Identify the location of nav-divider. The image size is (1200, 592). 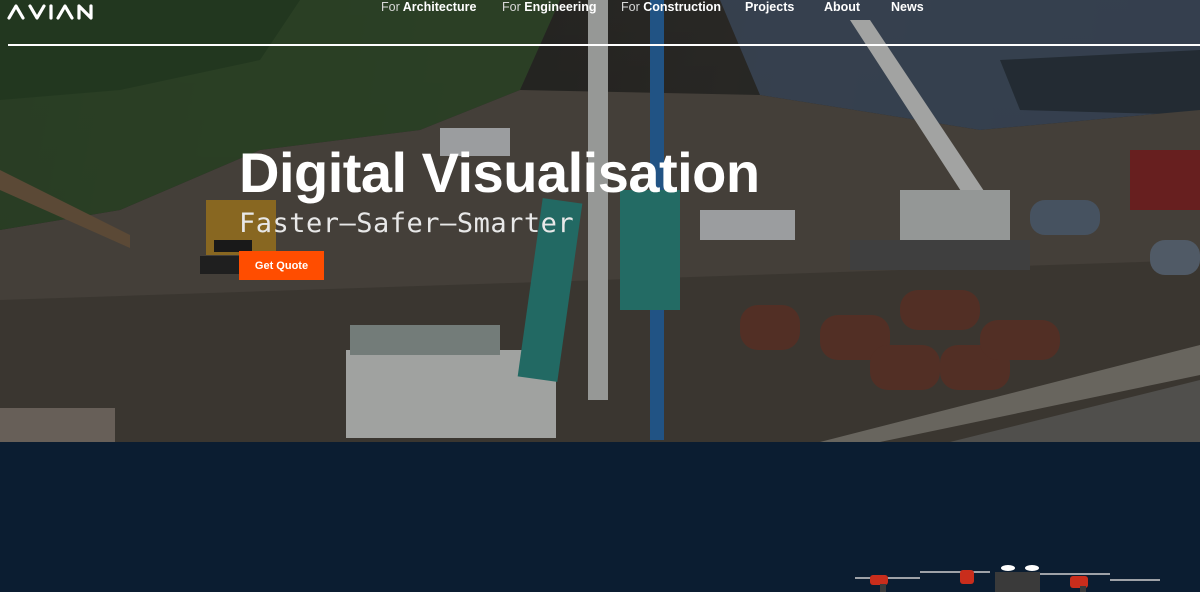
(604, 45).